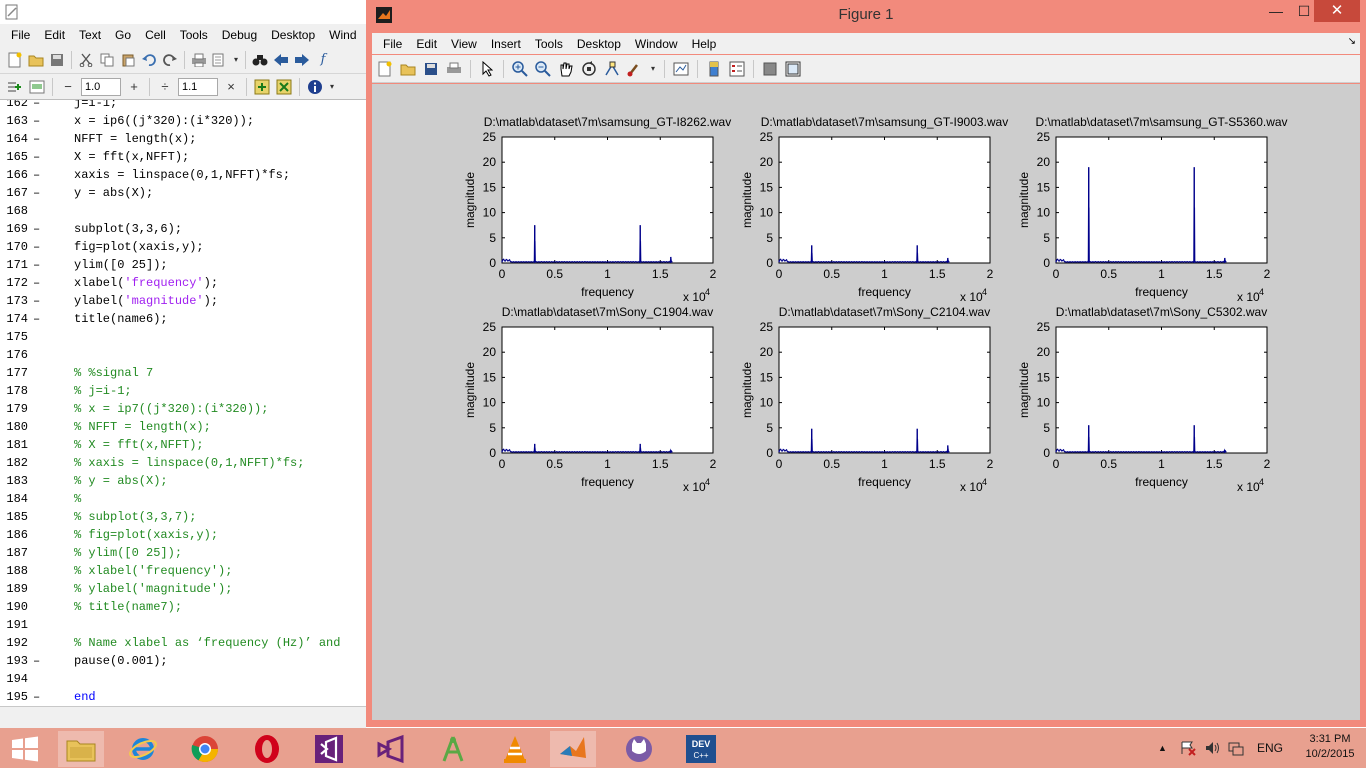 Image resolution: width=1366 pixels, height=768 pixels. I want to click on devcpp-icon: DEV C++, so click(701, 749).